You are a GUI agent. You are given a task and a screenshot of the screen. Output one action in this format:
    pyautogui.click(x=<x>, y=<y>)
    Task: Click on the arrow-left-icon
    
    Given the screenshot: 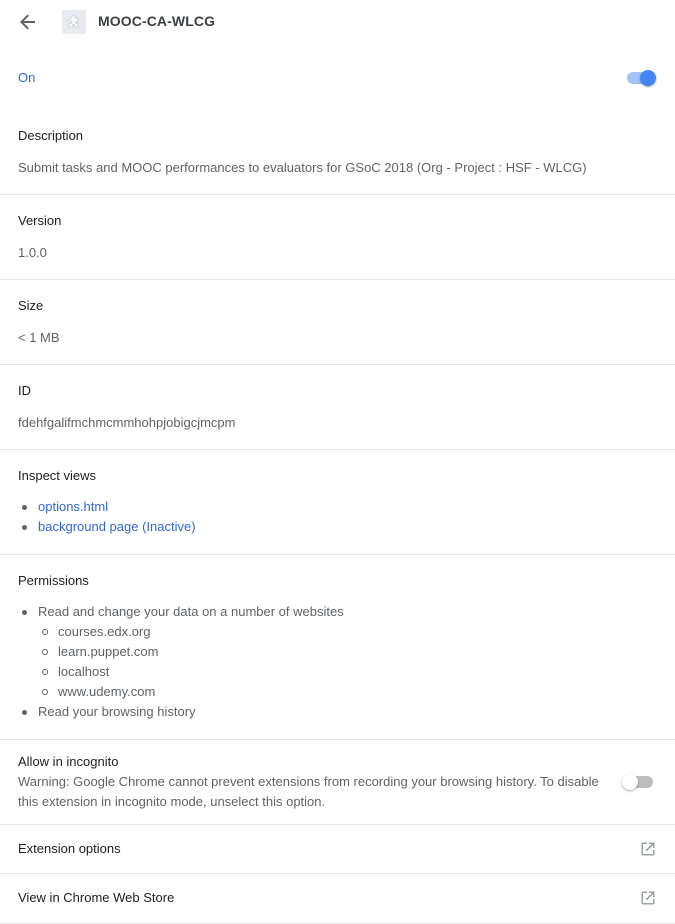 What is the action you would take?
    pyautogui.click(x=27, y=22)
    